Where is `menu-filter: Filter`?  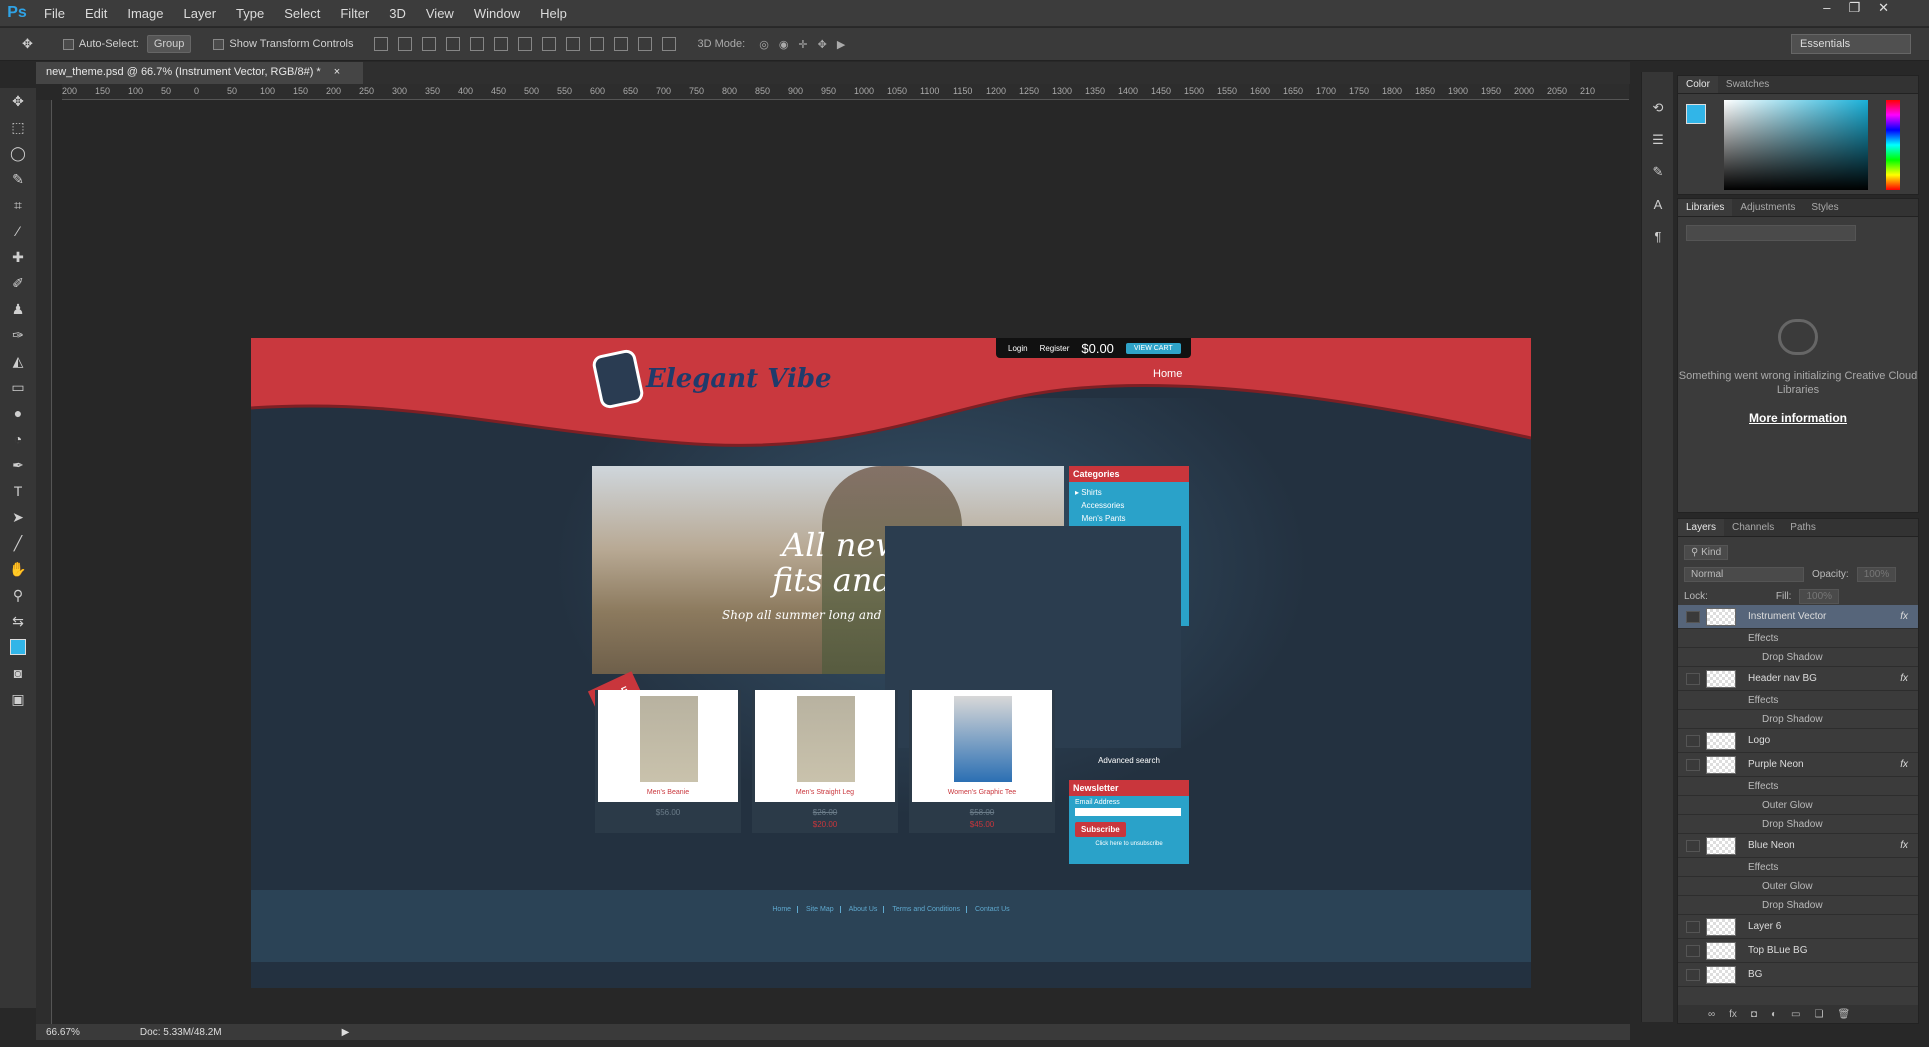 menu-filter: Filter is located at coordinates (354, 13).